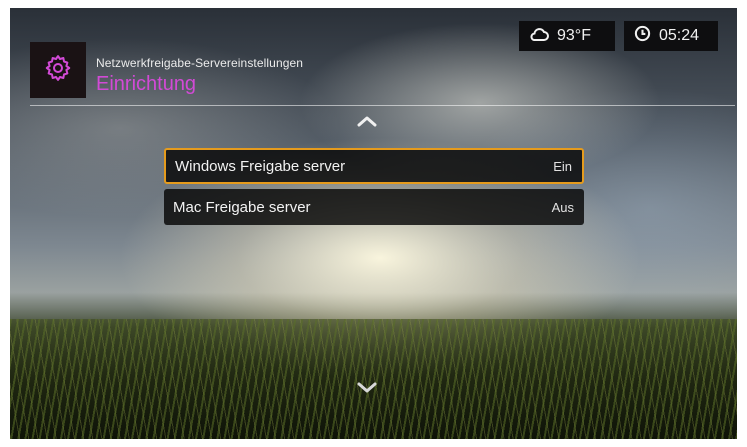  Describe the element at coordinates (200, 63) in the screenshot. I see `page-subtitle: Netzwerkfreigabe-Servereinstellungen` at that location.